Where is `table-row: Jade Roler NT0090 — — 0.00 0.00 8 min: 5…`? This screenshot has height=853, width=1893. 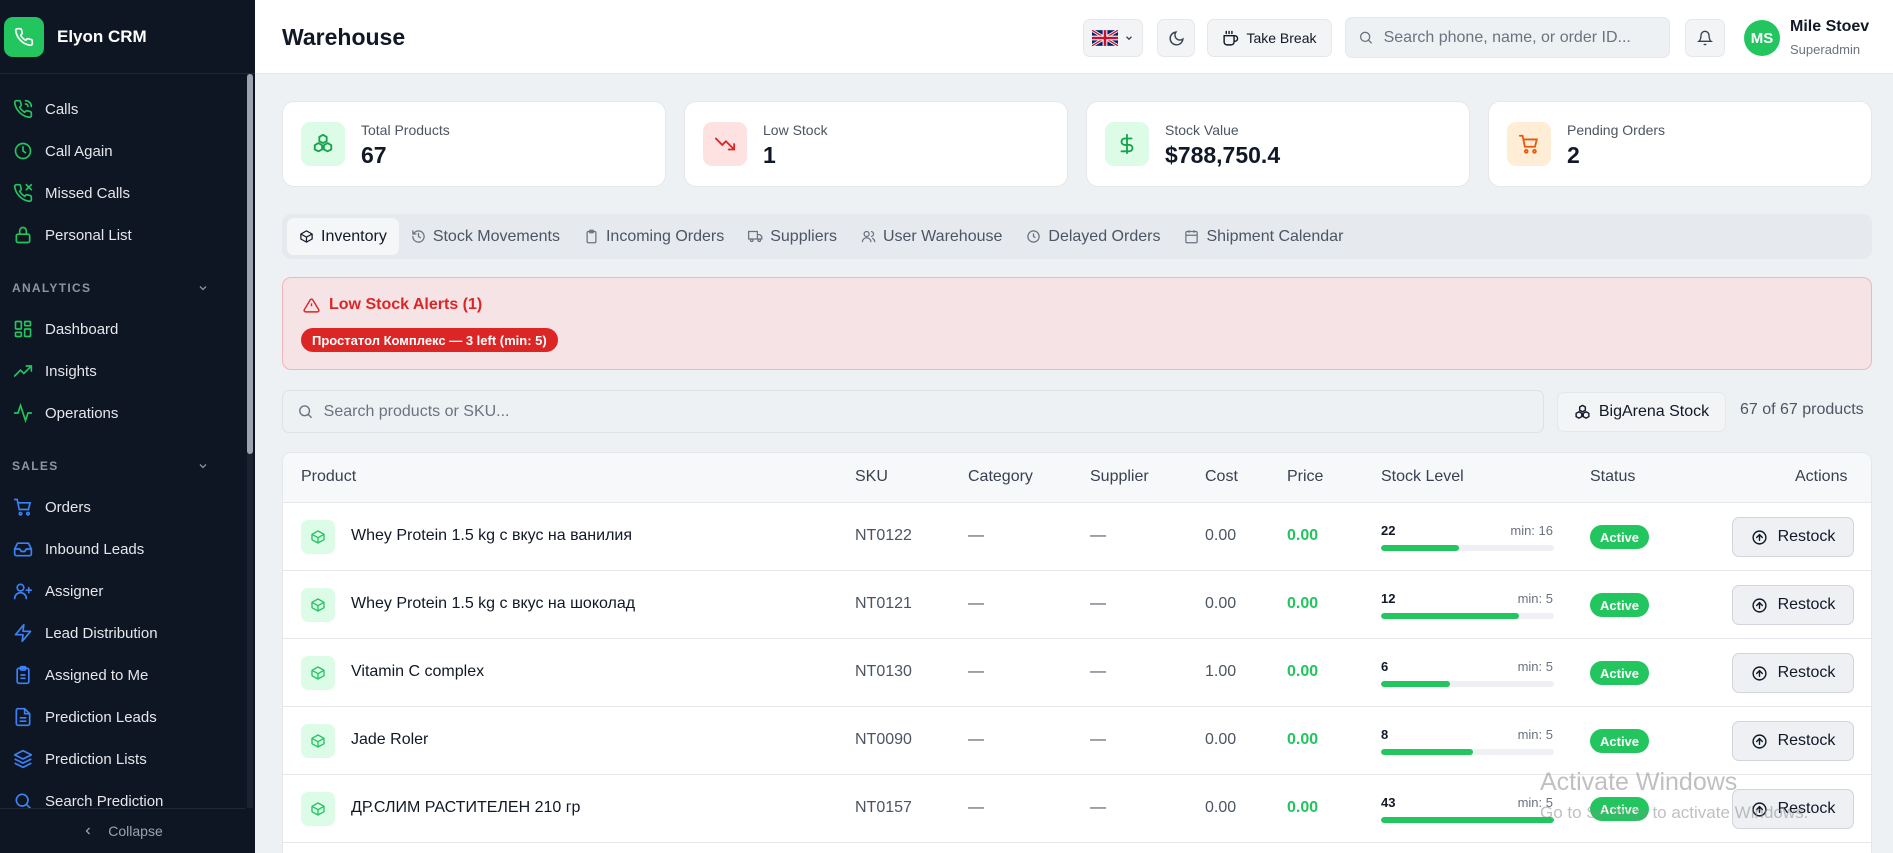 table-row: Jade Roler NT0090 — — 0.00 0.00 8 min: 5… is located at coordinates (1077, 741).